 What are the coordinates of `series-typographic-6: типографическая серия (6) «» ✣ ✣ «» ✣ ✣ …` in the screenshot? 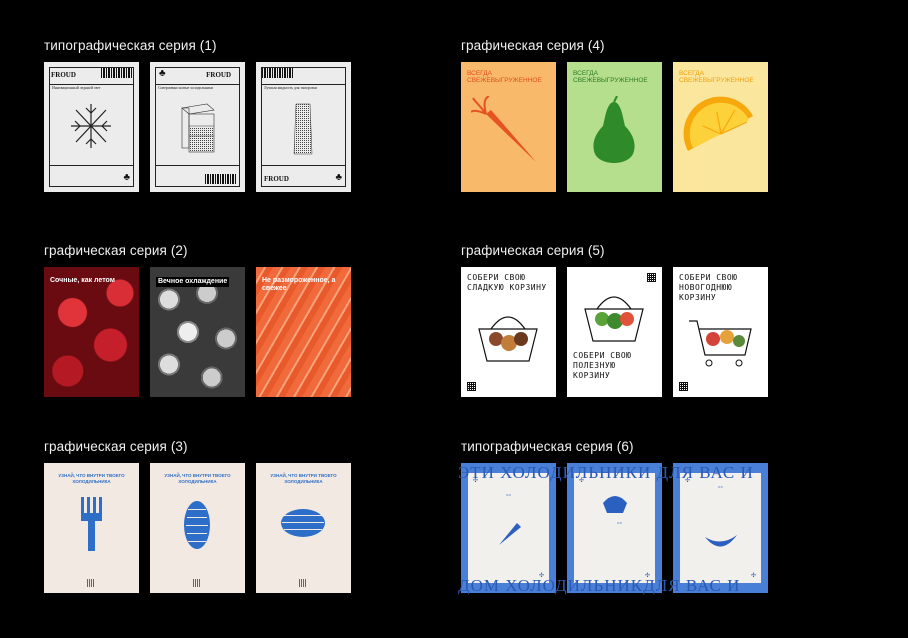 It's located at (614, 515).